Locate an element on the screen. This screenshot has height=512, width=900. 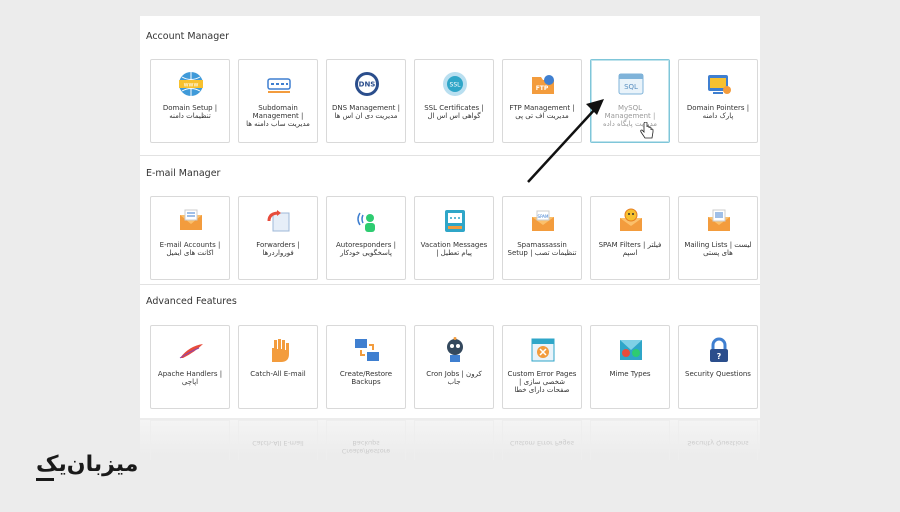
logo-underline is located at coordinates (45, 479).